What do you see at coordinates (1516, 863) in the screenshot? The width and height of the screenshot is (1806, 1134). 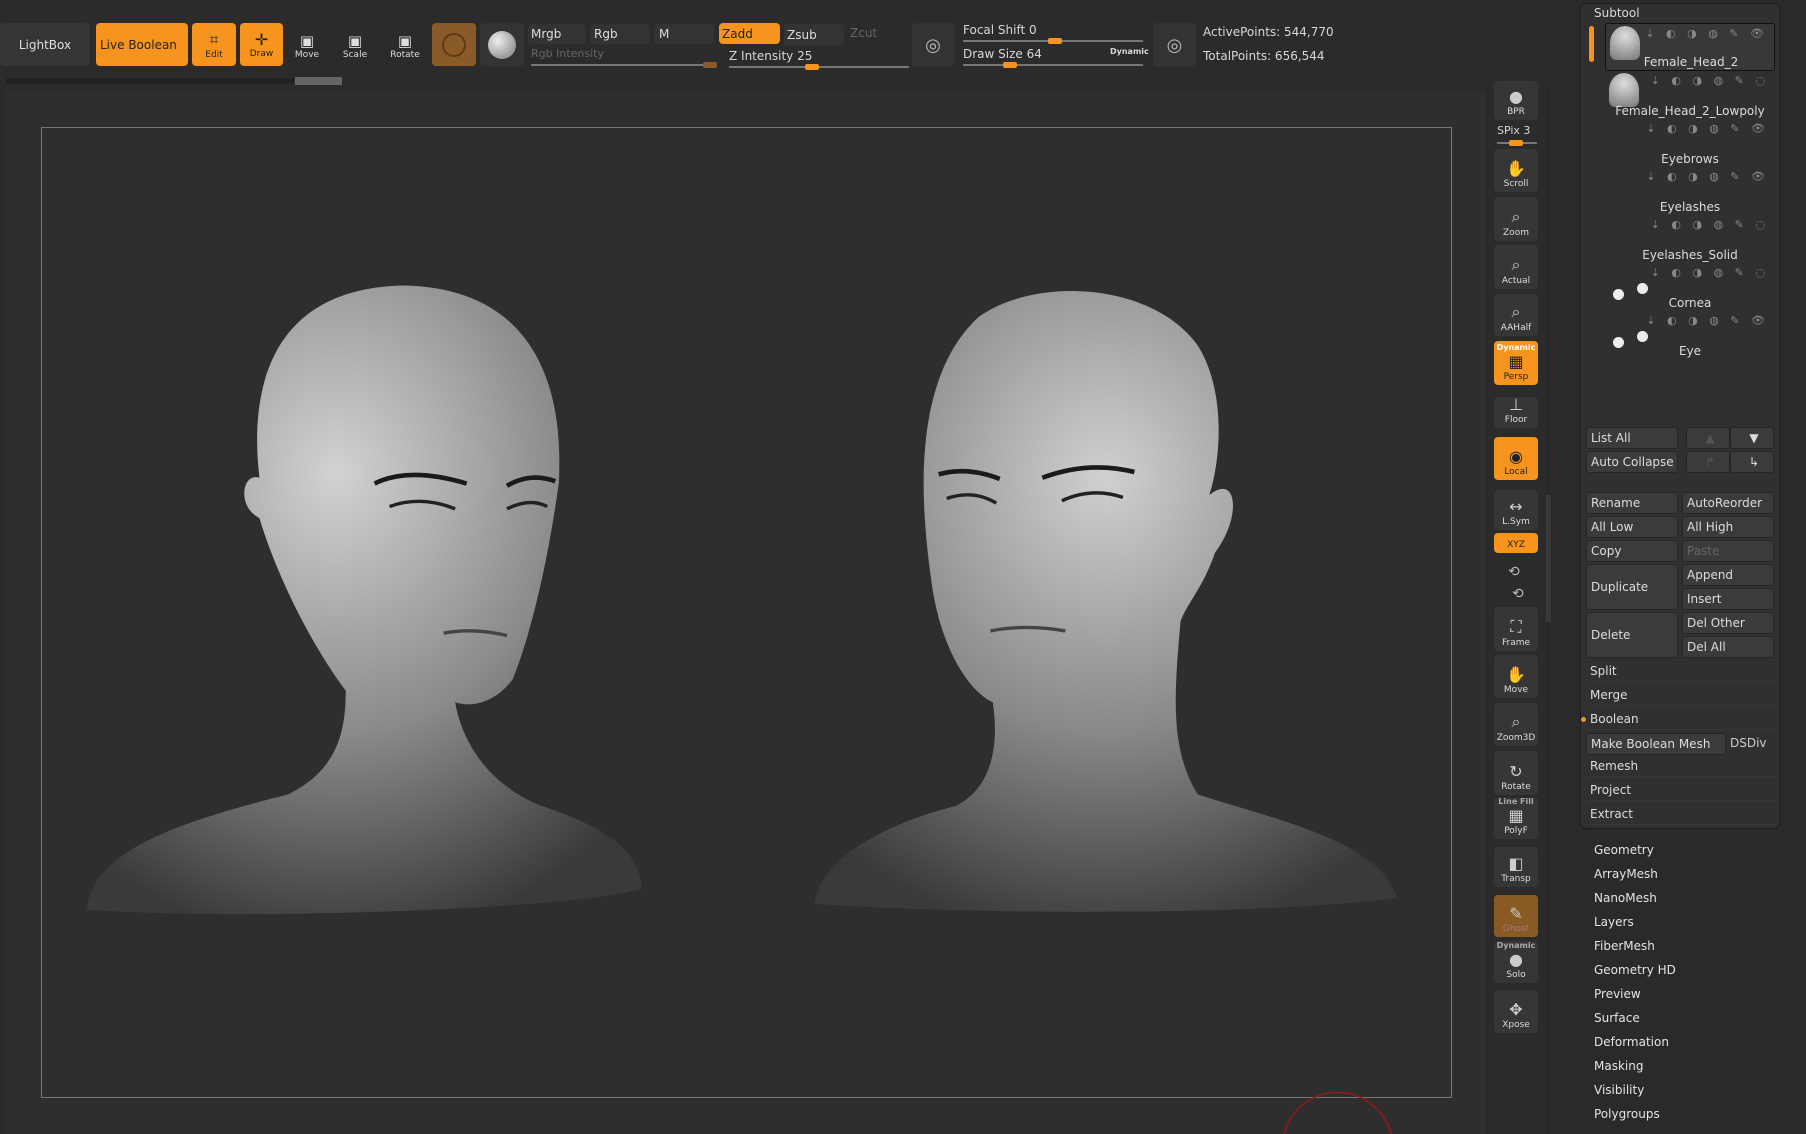 I see `transparency-icon: ◧` at bounding box center [1516, 863].